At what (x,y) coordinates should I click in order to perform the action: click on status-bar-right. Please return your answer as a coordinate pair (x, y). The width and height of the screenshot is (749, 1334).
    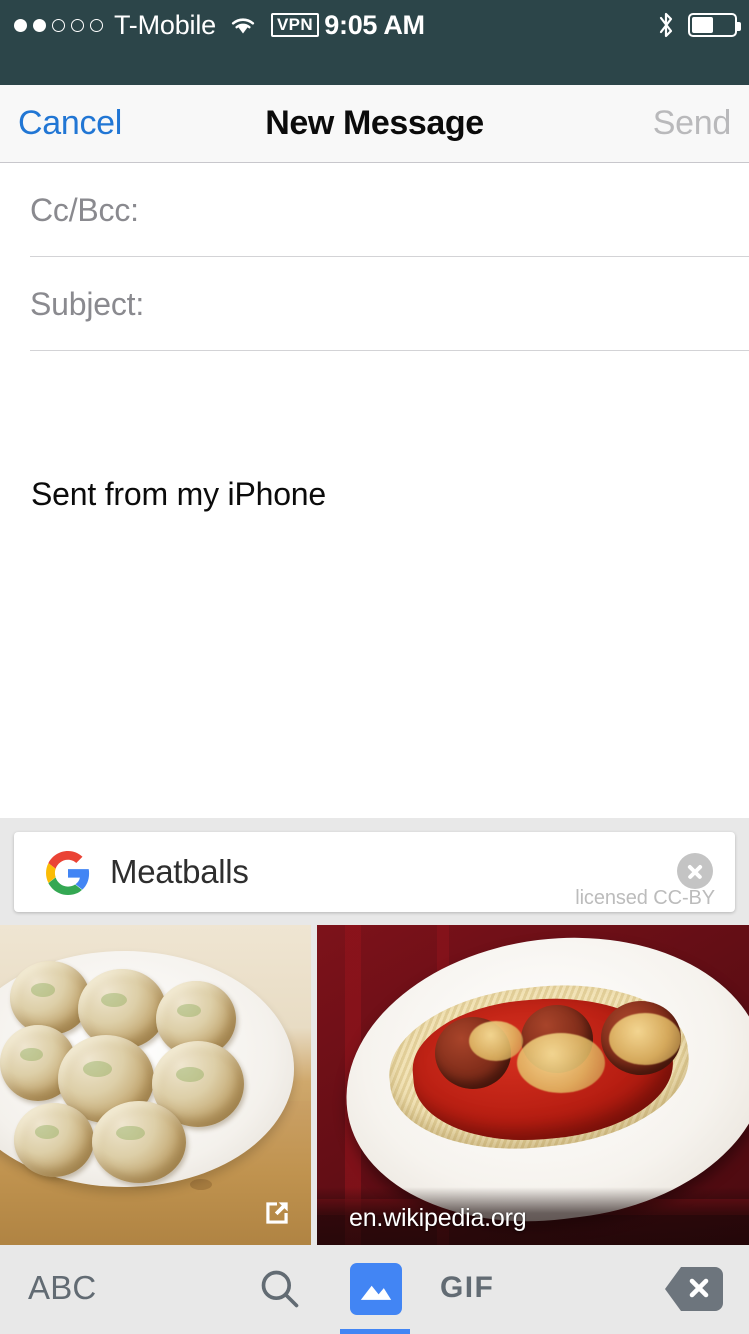
    Looking at the image, I should click on (698, 25).